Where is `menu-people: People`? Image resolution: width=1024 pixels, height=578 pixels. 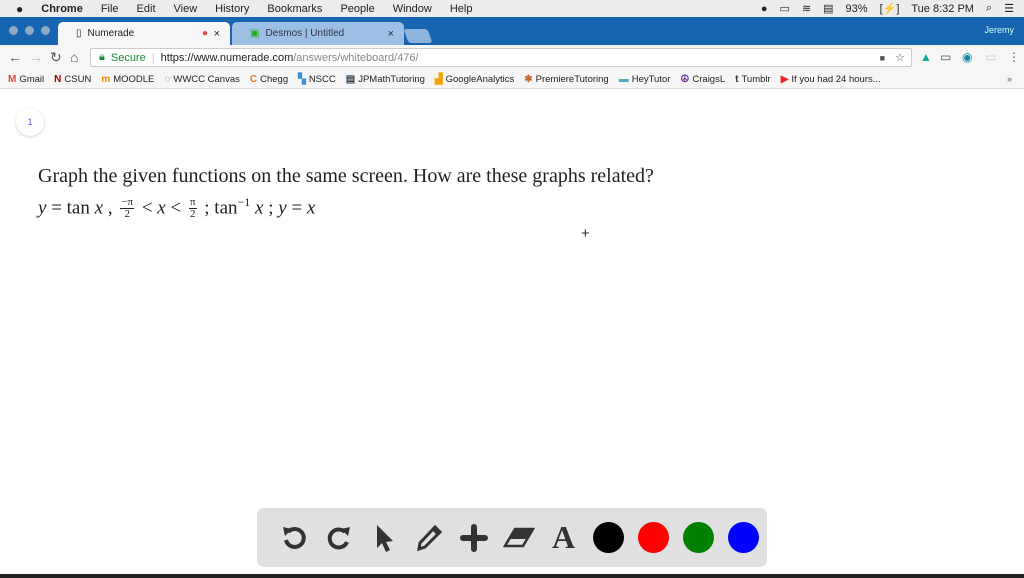 menu-people: People is located at coordinates (357, 9).